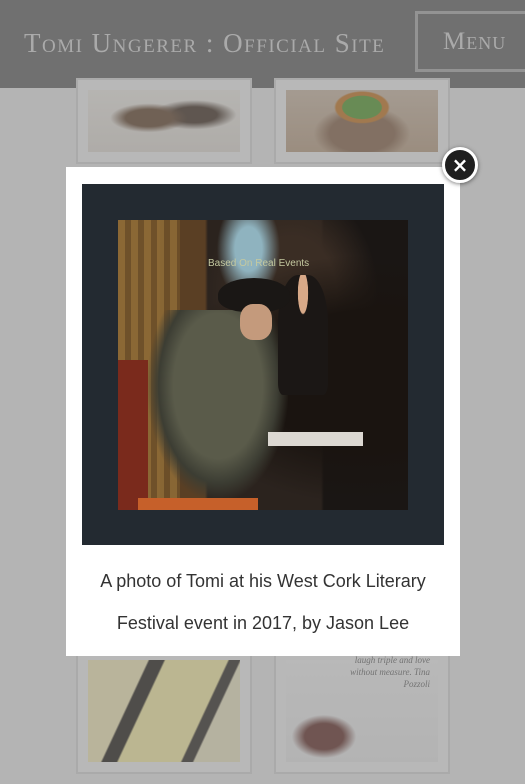  What do you see at coordinates (133, 435) in the screenshot?
I see `photo-chair` at bounding box center [133, 435].